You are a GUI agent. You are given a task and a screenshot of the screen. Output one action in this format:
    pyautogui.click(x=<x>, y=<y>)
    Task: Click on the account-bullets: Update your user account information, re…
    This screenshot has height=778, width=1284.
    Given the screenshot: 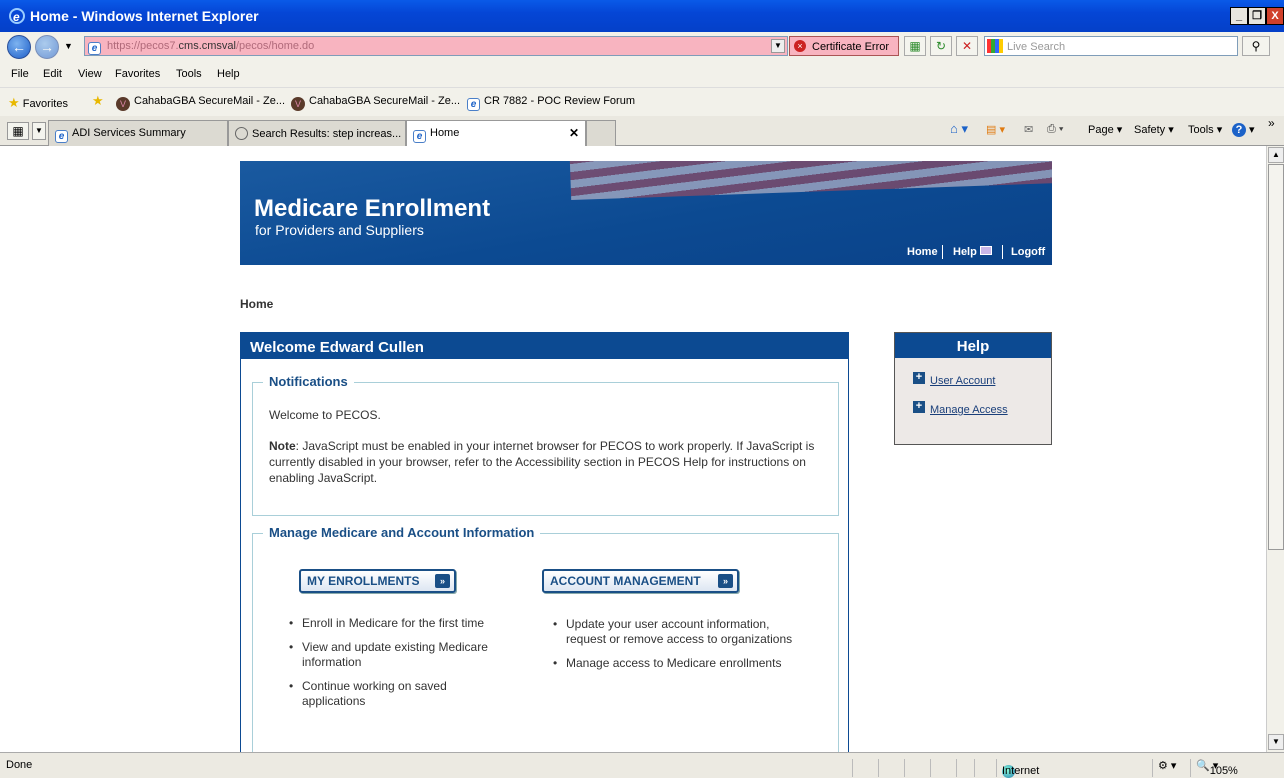 What is the action you would take?
    pyautogui.click(x=678, y=648)
    